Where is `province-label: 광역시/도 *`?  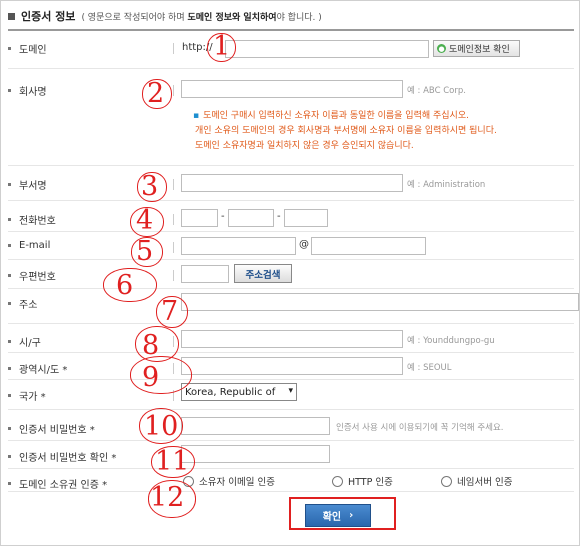 province-label: 광역시/도 * is located at coordinates (43, 370).